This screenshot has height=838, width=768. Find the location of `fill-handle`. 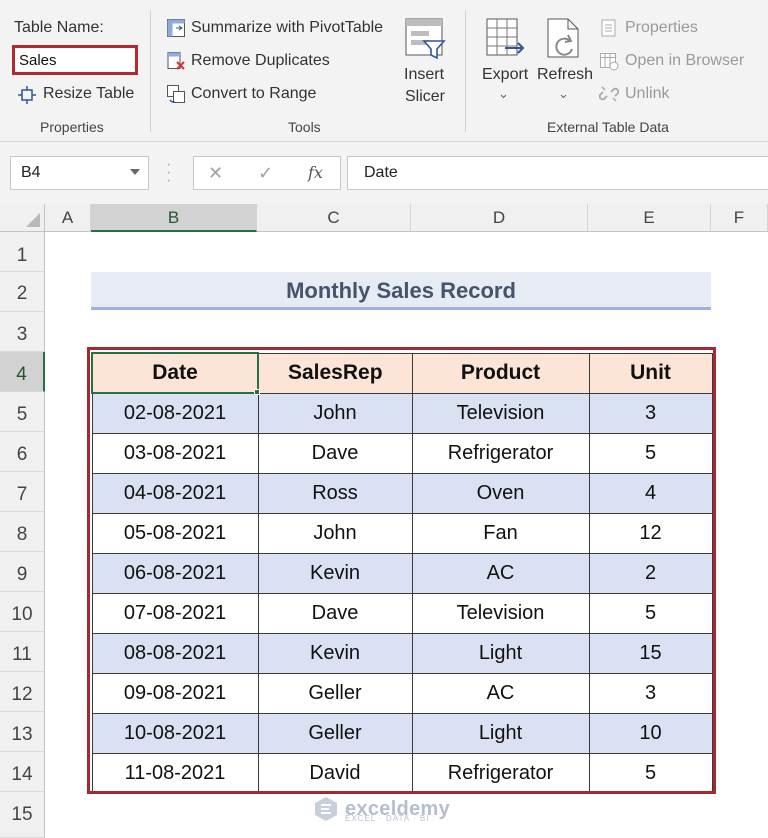

fill-handle is located at coordinates (257, 392).